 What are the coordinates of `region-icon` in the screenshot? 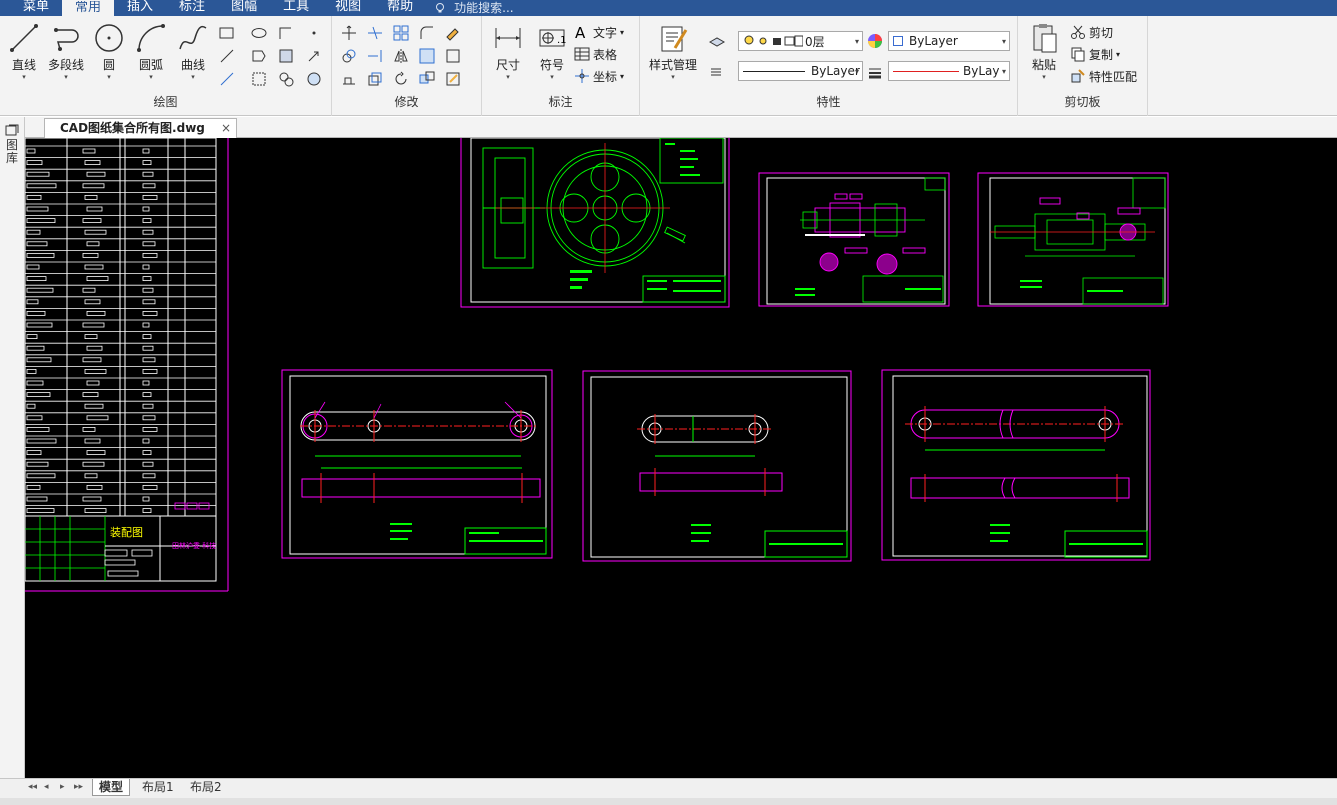 It's located at (259, 56).